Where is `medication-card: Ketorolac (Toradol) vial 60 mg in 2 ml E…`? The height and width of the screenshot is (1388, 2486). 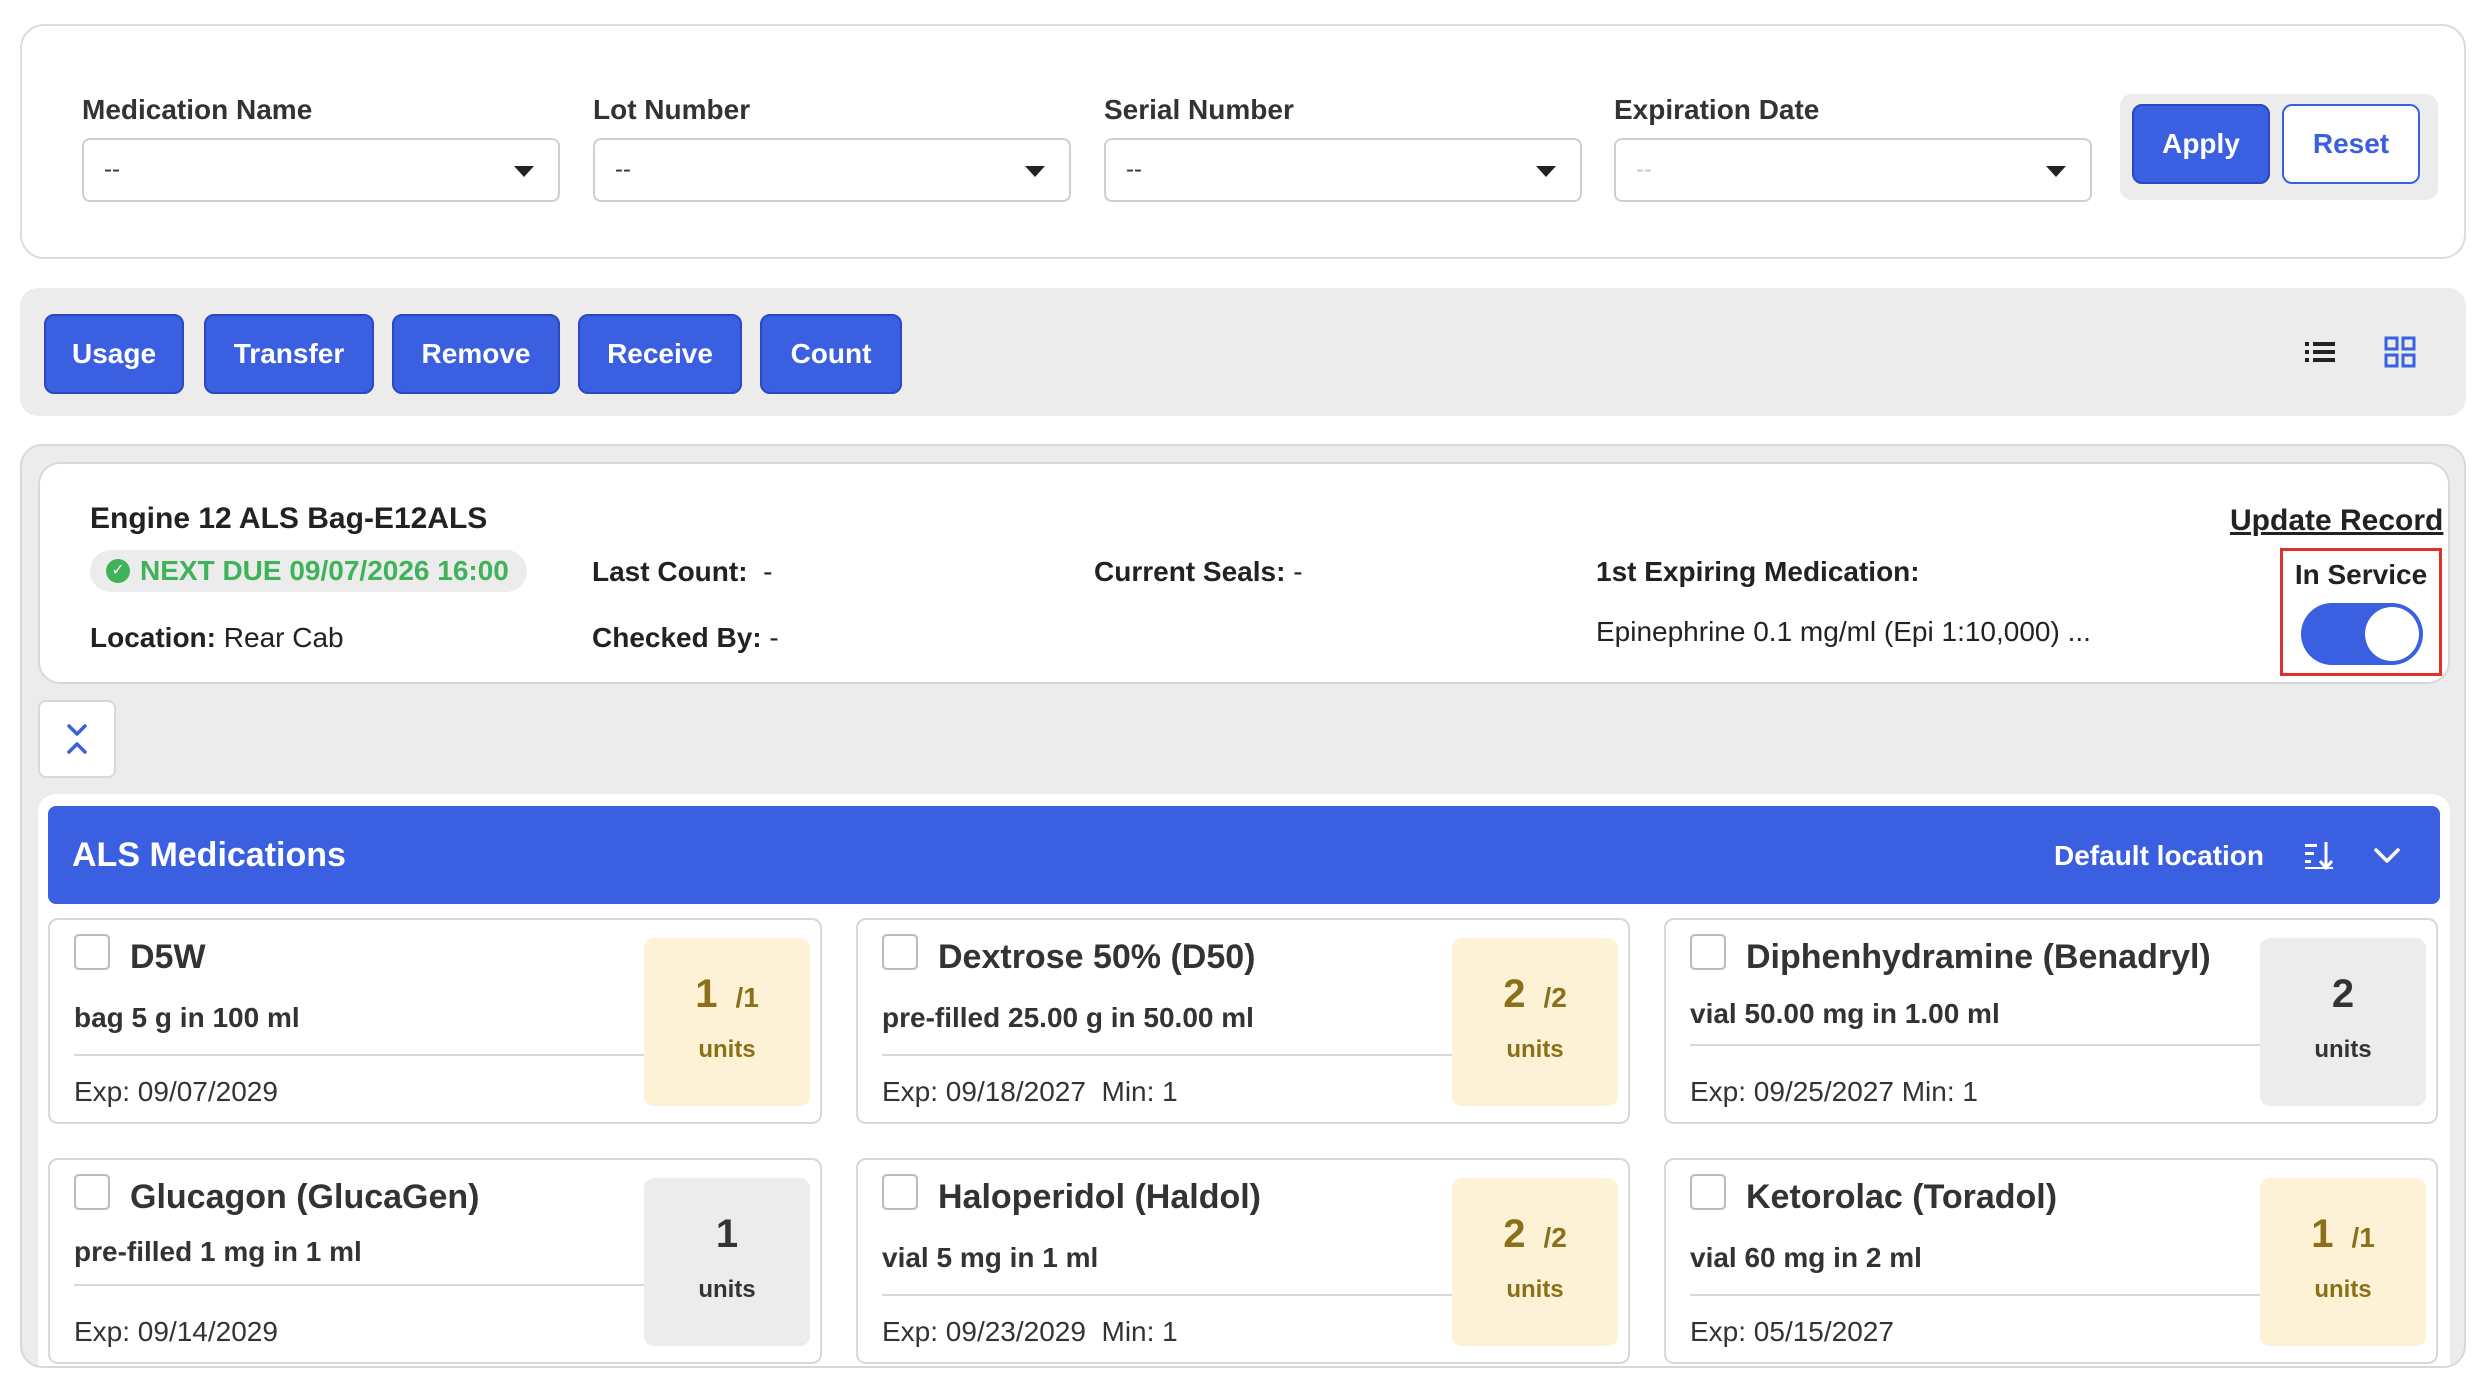 medication-card: Ketorolac (Toradol) vial 60 mg in 2 ml E… is located at coordinates (2051, 1261).